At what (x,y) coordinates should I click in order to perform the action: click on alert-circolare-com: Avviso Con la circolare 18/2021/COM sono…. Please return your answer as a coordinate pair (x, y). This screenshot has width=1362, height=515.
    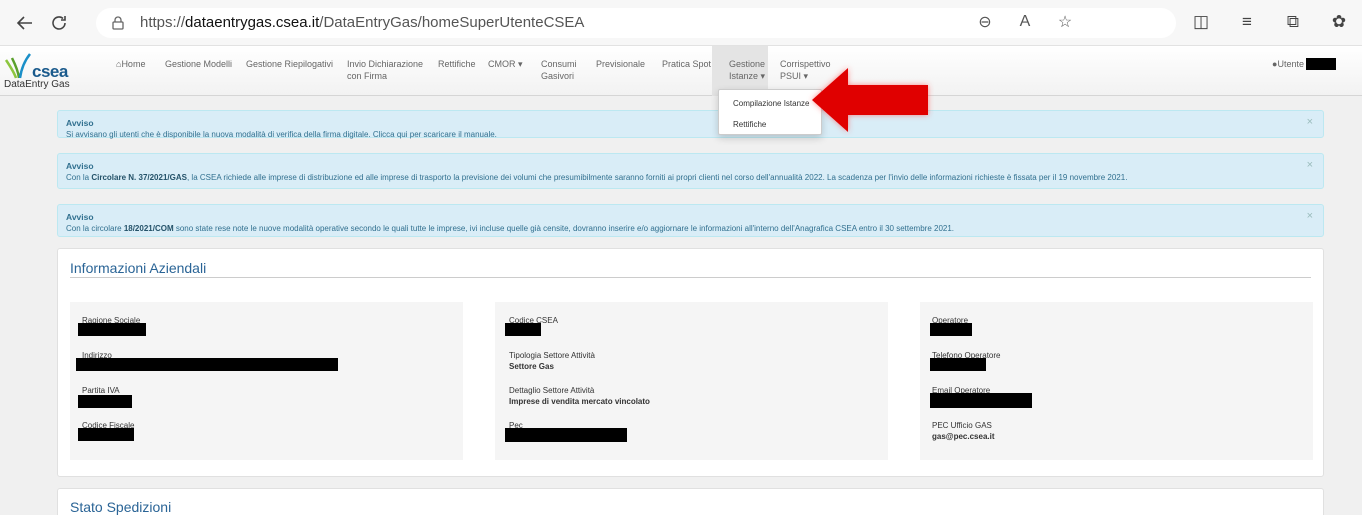
    Looking at the image, I should click on (690, 220).